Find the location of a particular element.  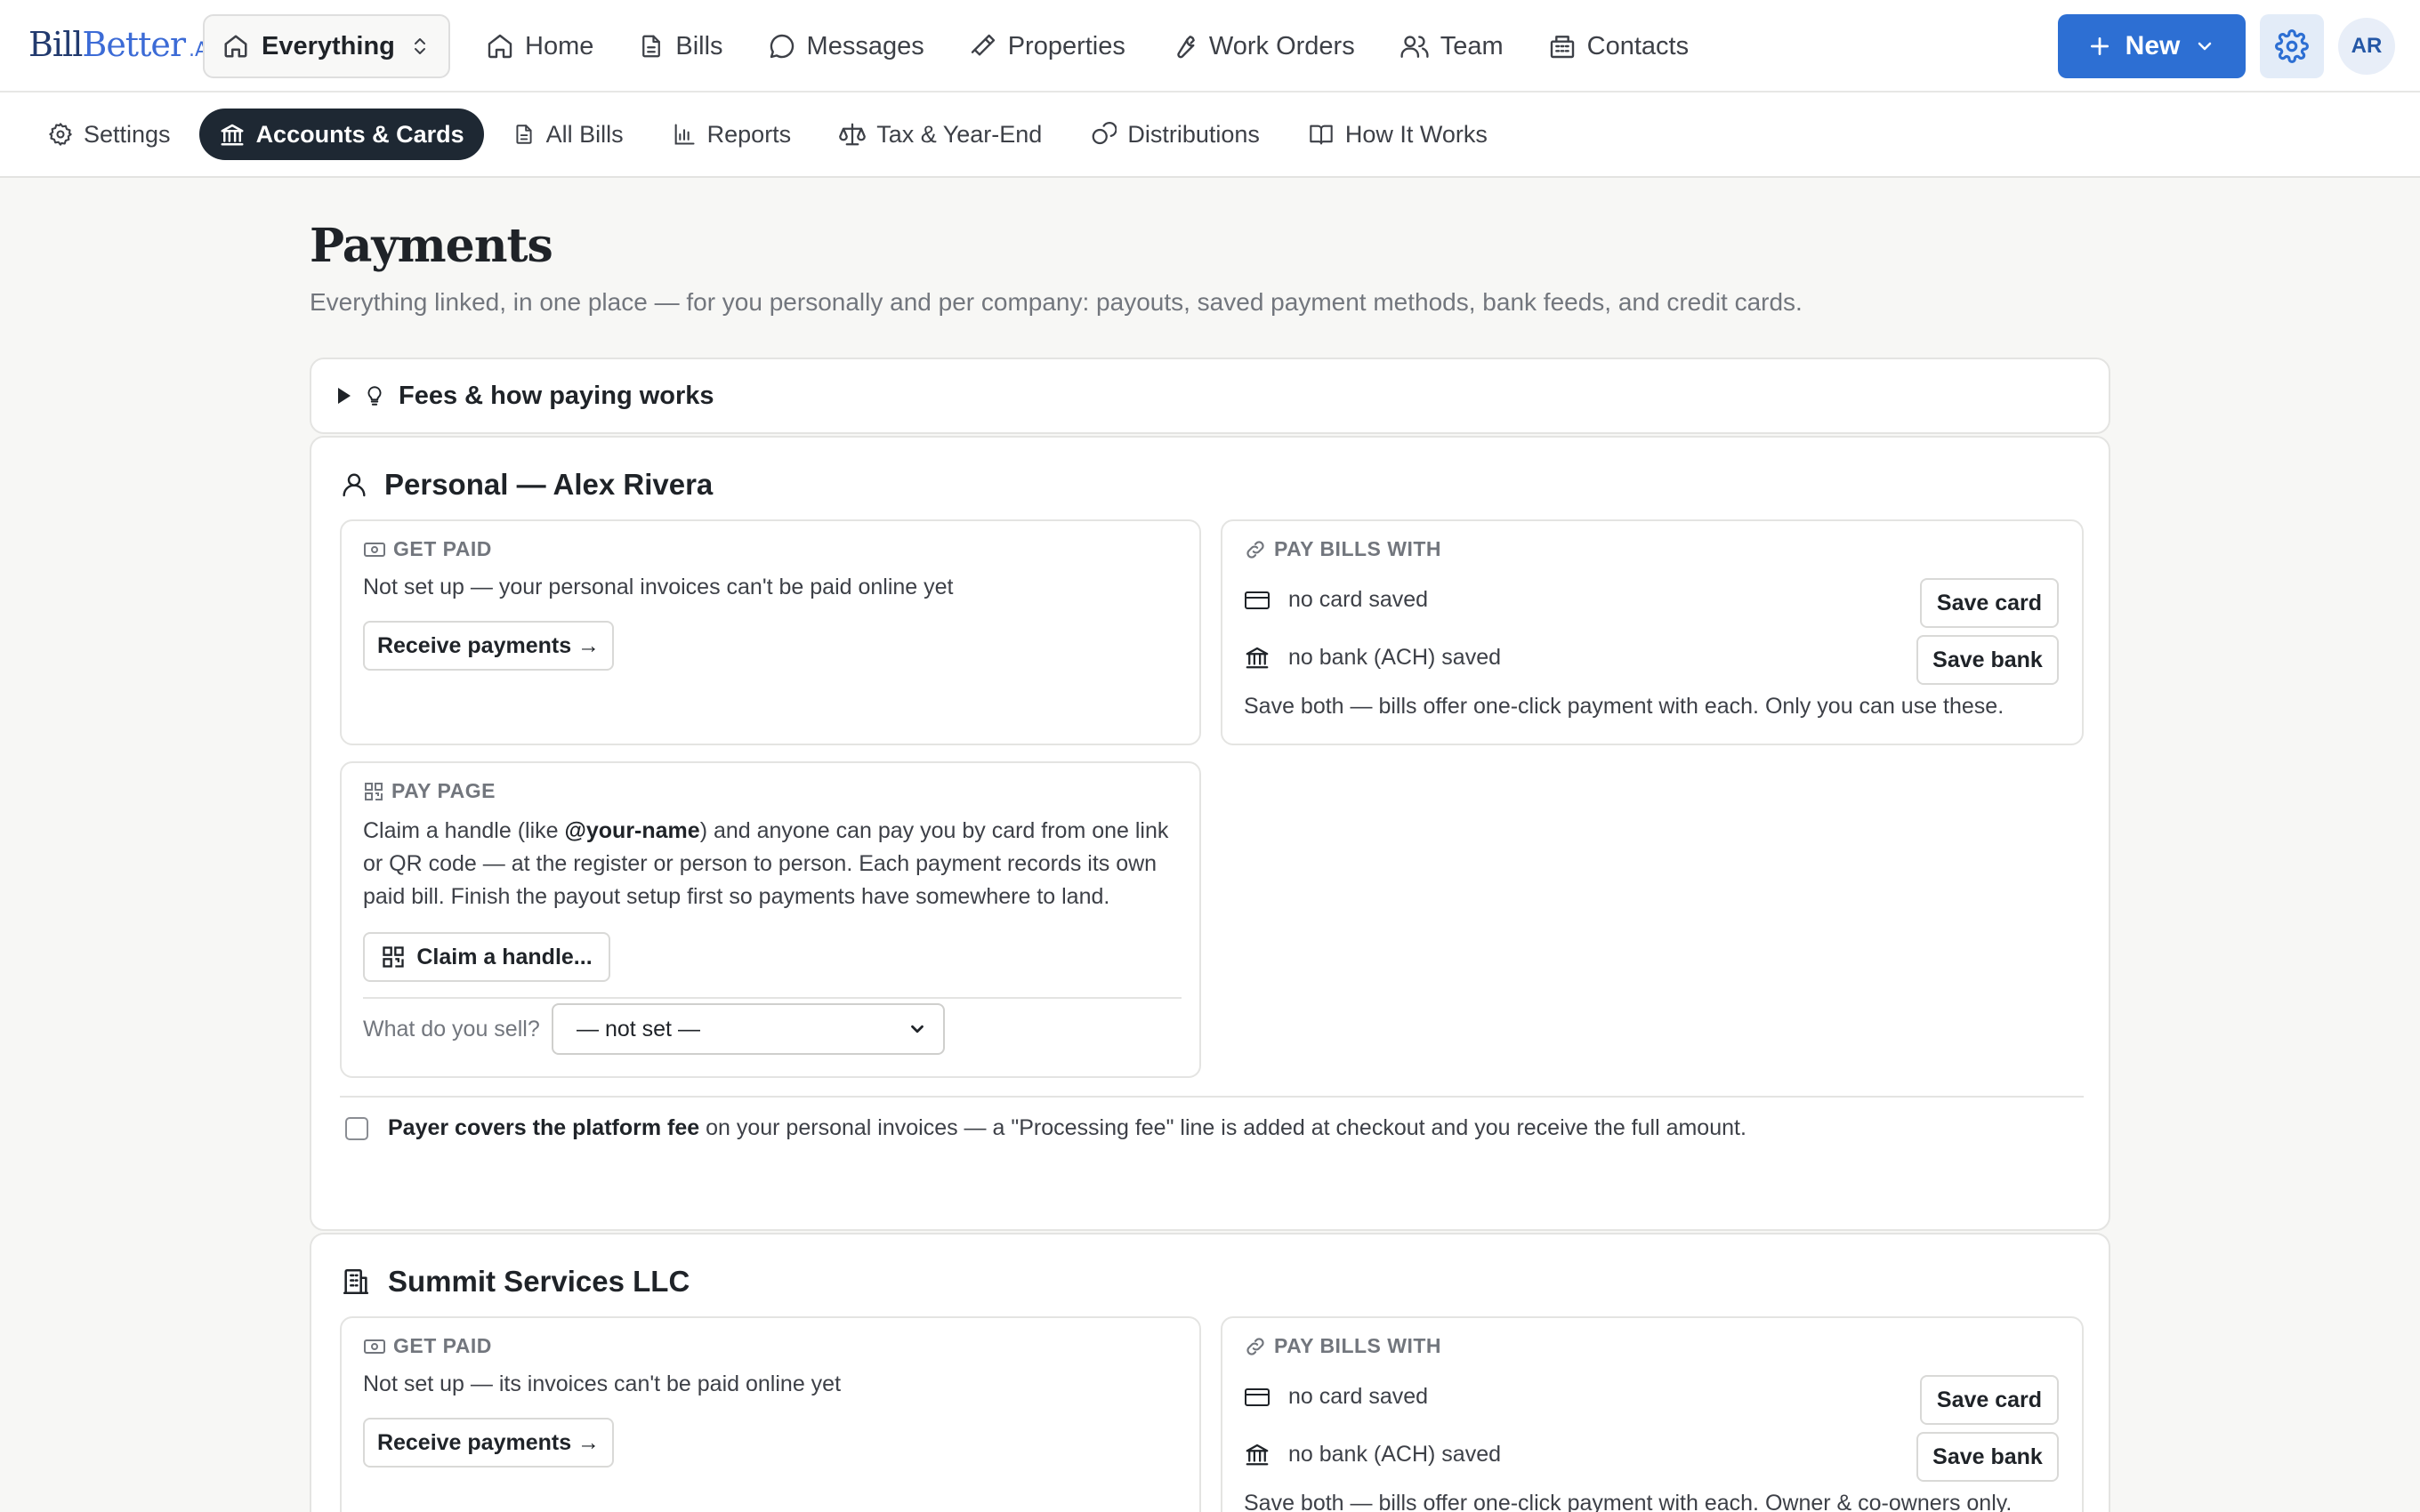

subnav-settings: Settings is located at coordinates (110, 134).